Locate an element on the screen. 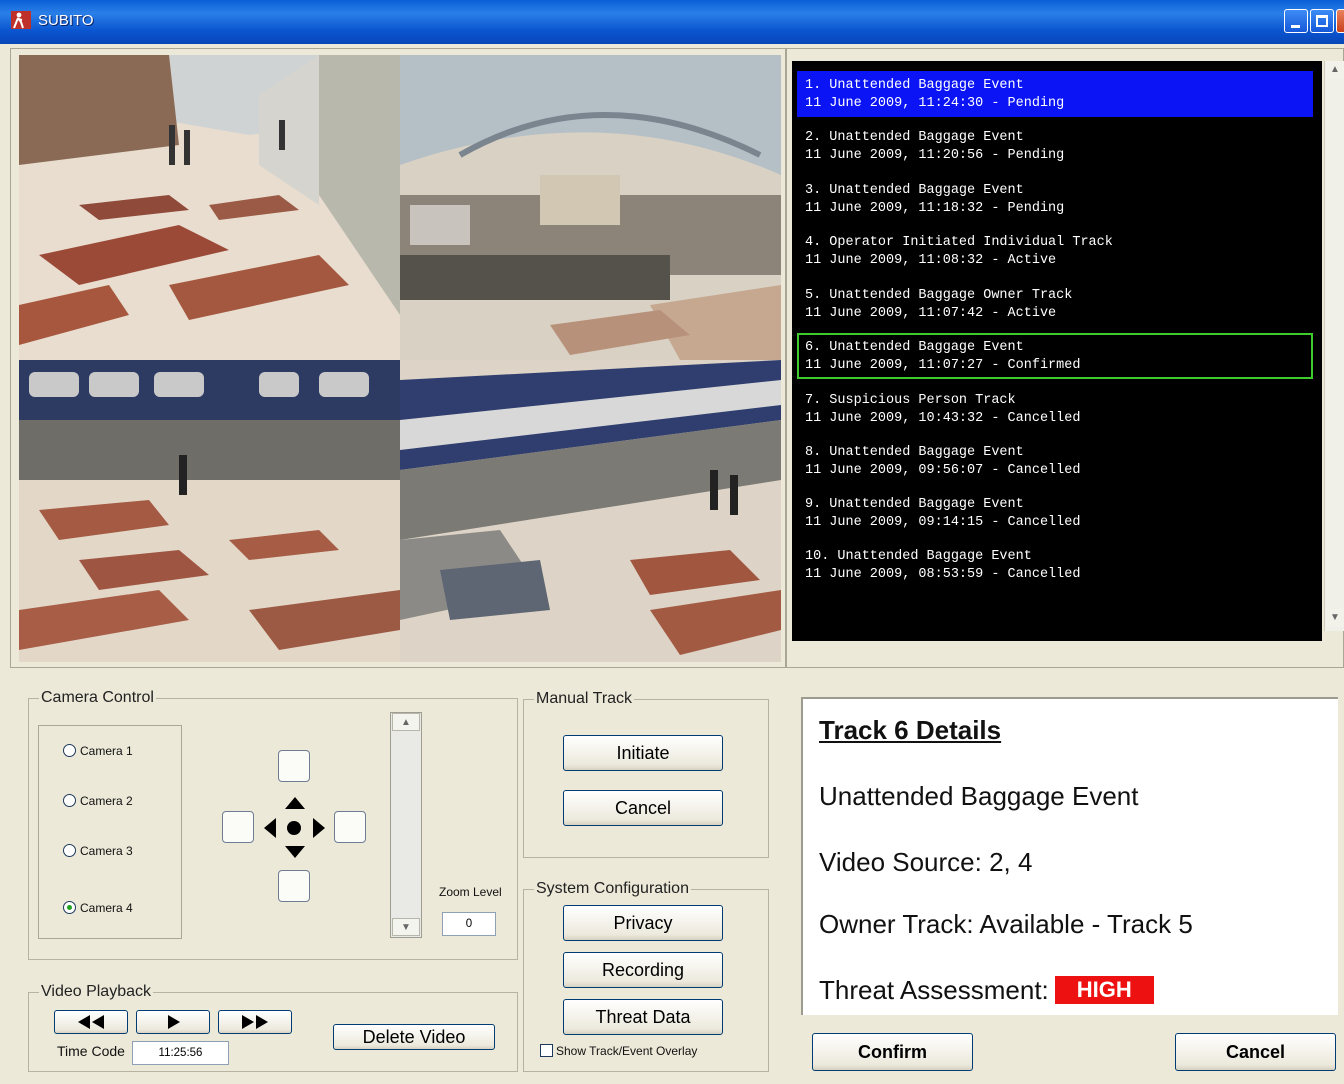 The image size is (1344, 1084). camera-4-feed is located at coordinates (590, 511).